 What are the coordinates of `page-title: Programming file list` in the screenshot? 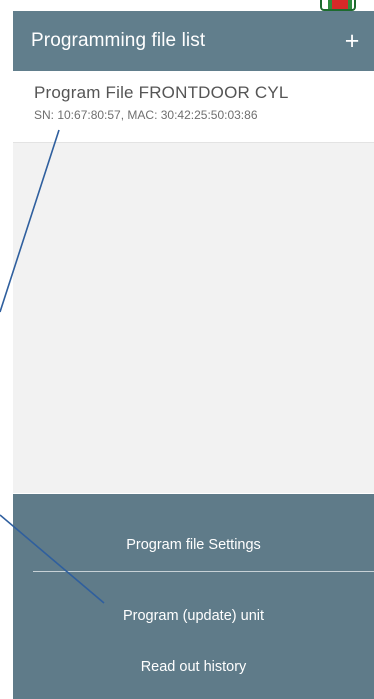 It's located at (118, 40).